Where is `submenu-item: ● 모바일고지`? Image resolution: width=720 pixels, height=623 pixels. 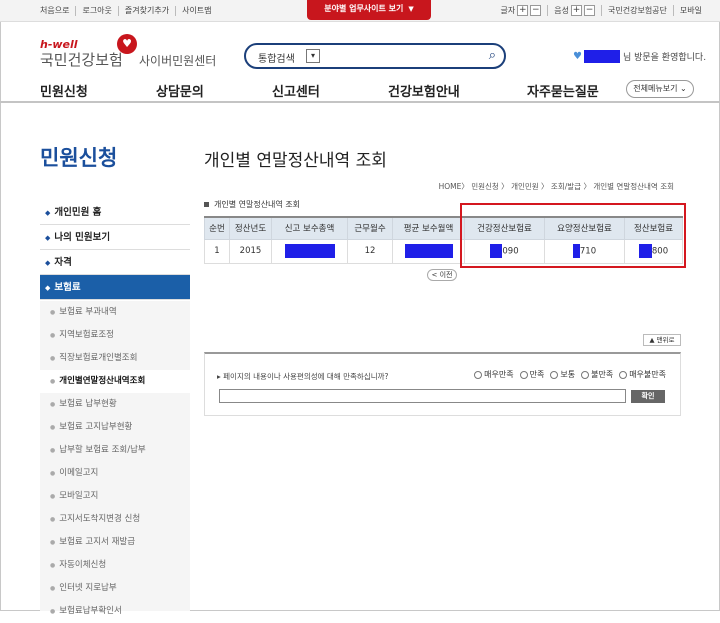
submenu-item: ● 모바일고지 is located at coordinates (115, 496).